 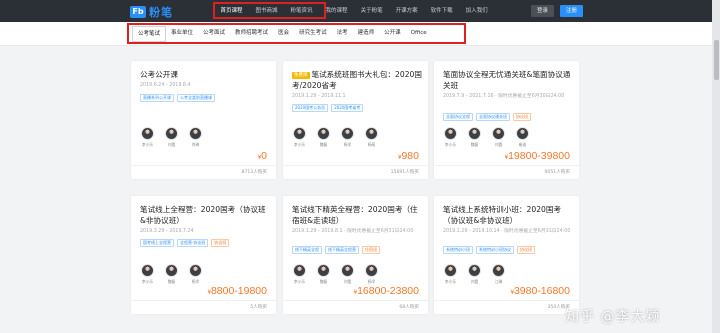 What do you see at coordinates (310, 108) in the screenshot?
I see `course-badge: 2020国考公务员` at bounding box center [310, 108].